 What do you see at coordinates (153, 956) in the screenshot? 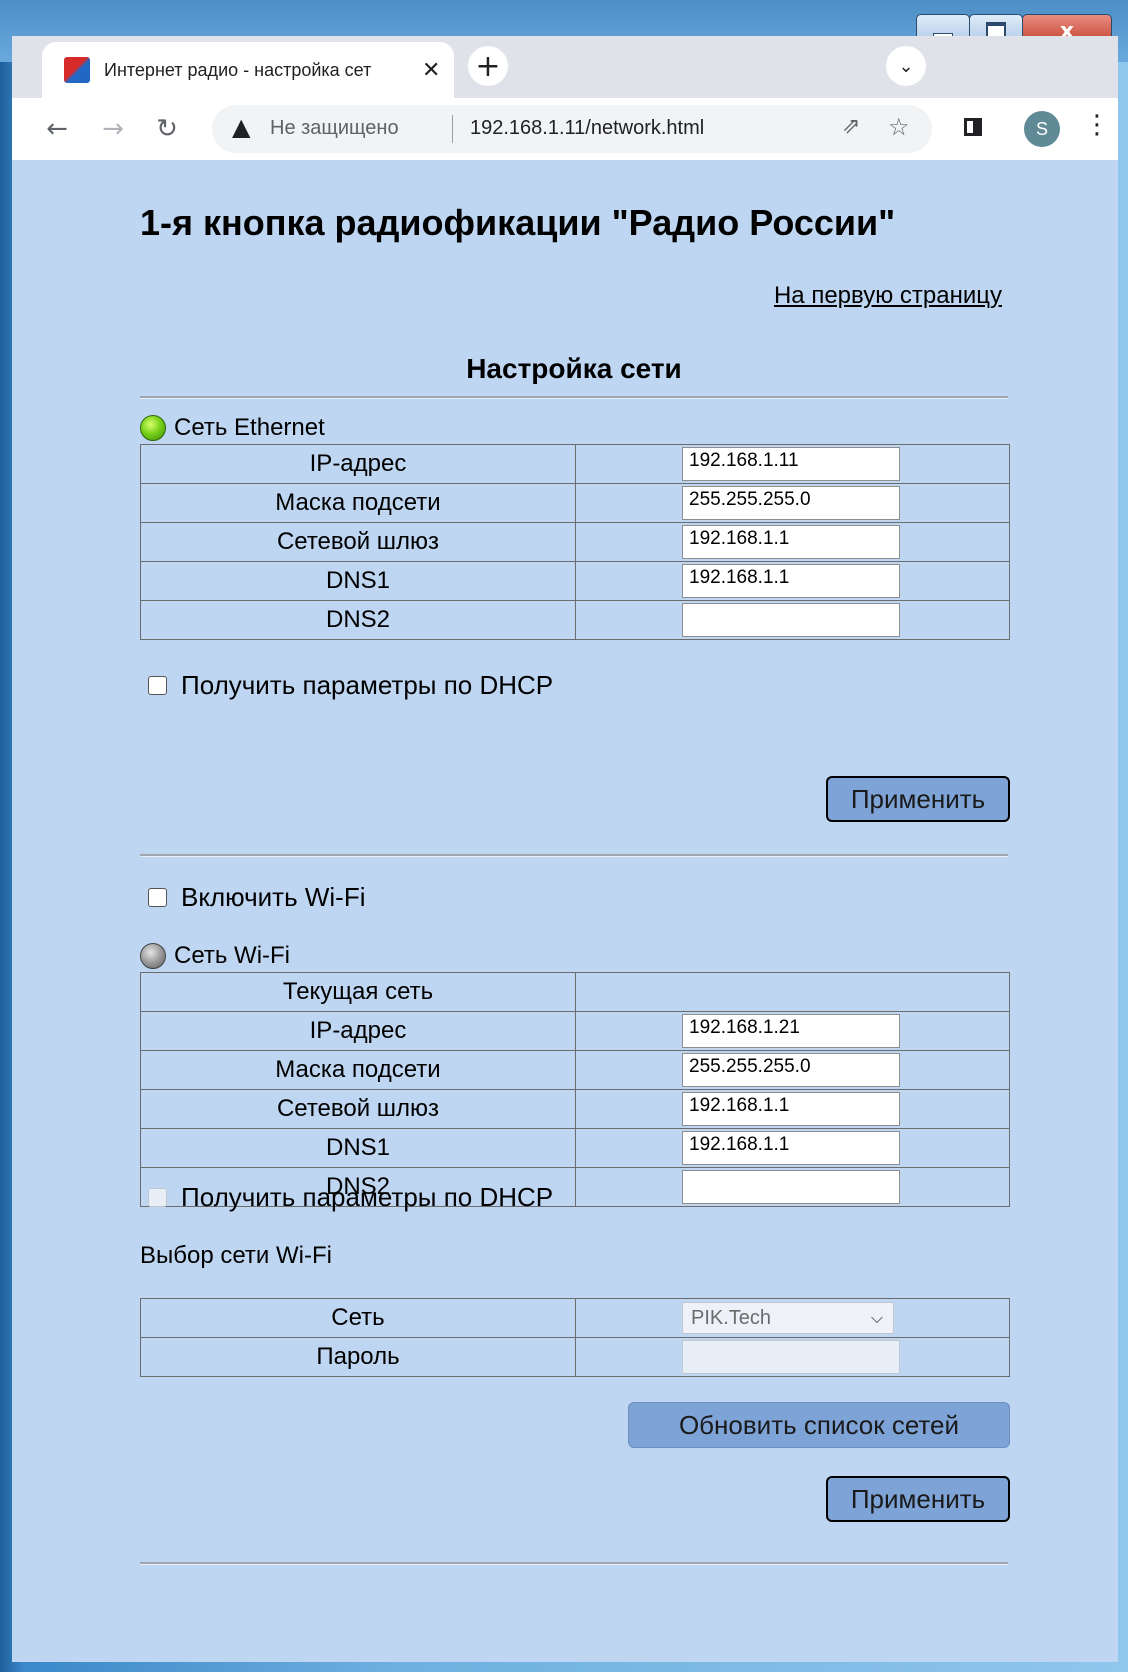
I see `wifi-status-led-icon` at bounding box center [153, 956].